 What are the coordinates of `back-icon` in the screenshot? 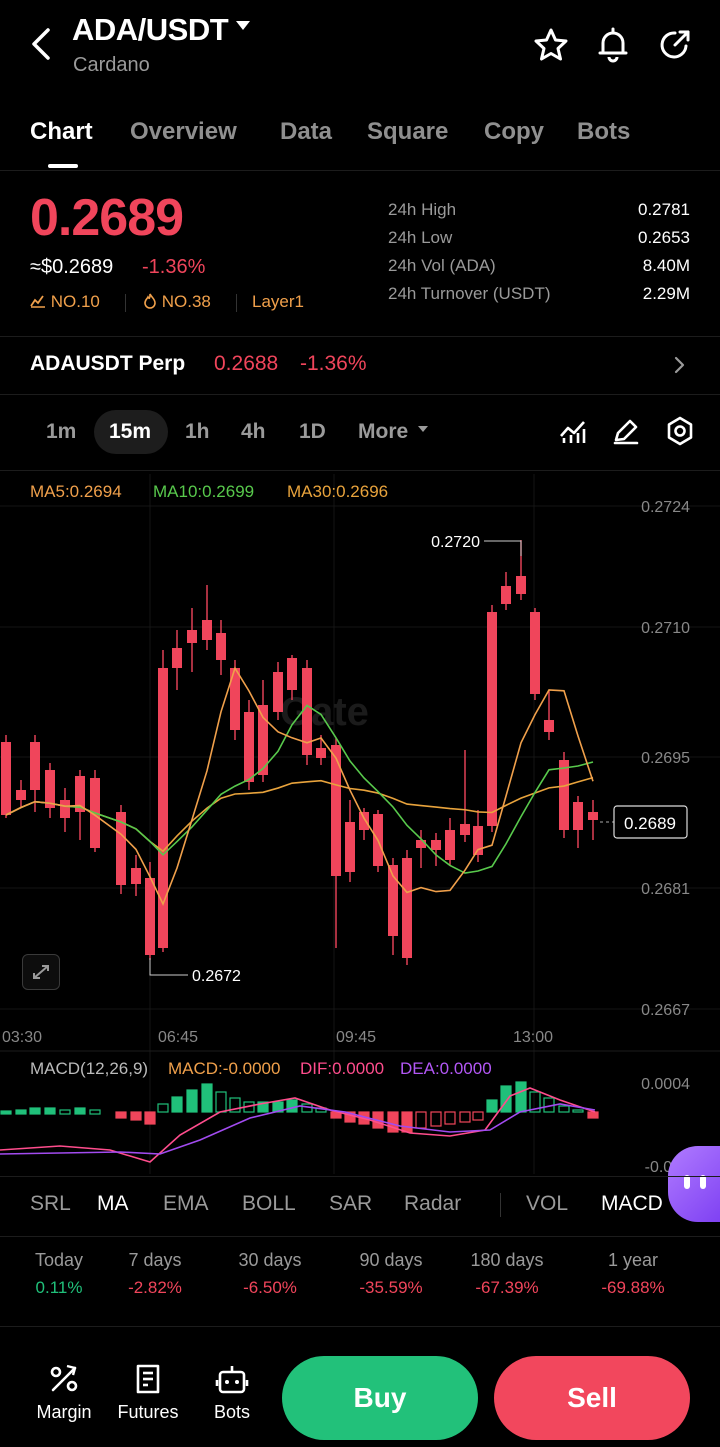 It's located at (41, 44).